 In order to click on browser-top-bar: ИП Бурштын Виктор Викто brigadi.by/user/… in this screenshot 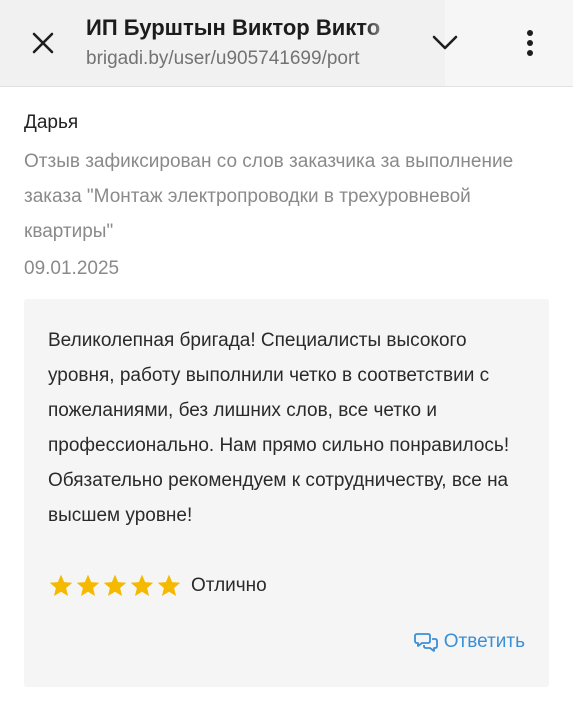, I will do `click(286, 43)`.